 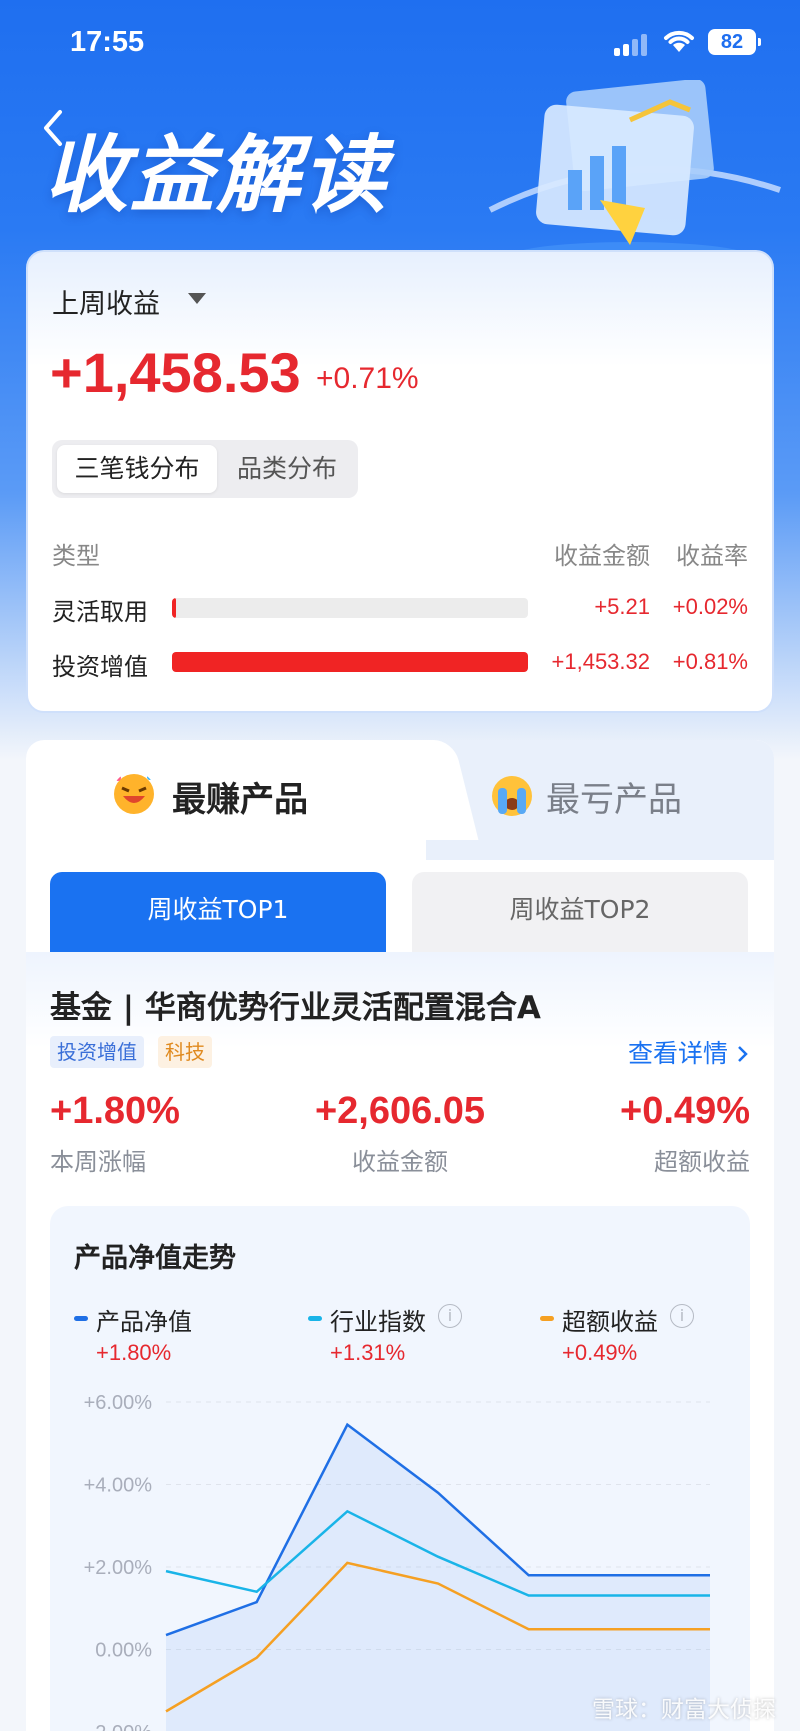 I want to click on crying-face-icon, so click(x=512, y=796).